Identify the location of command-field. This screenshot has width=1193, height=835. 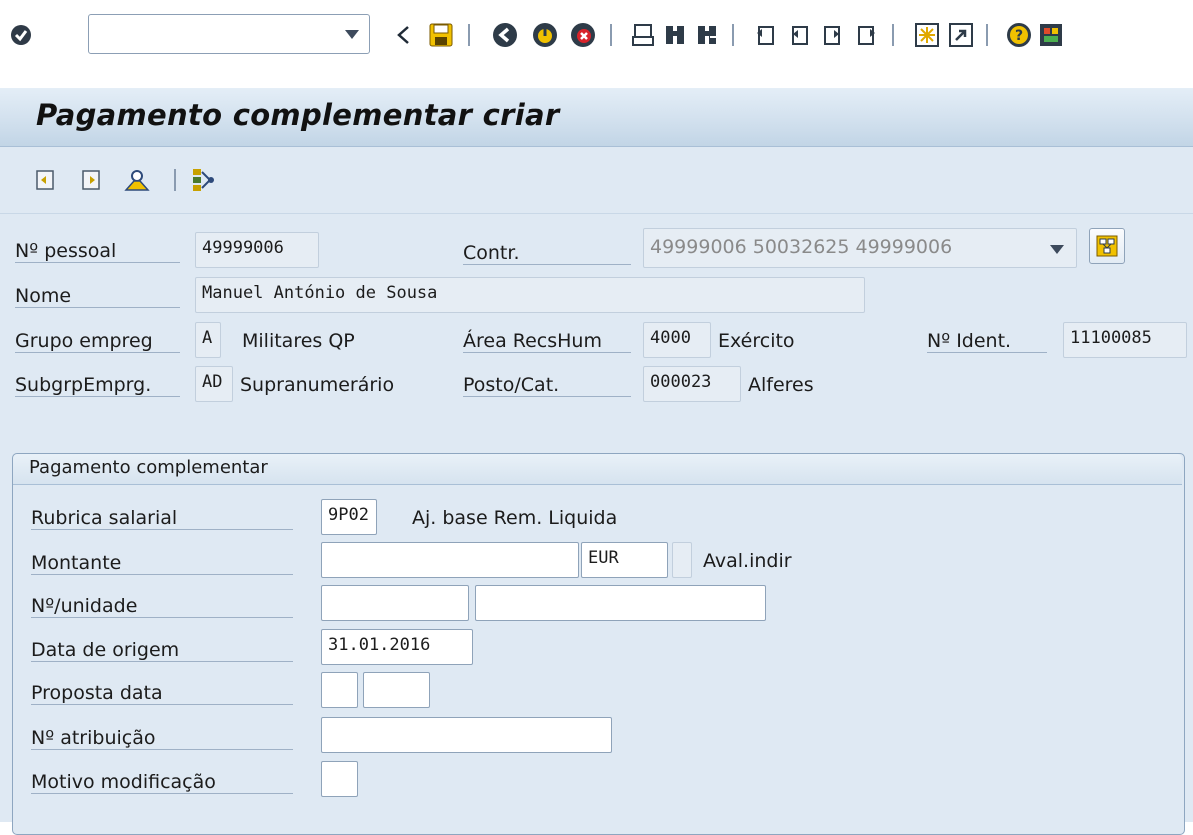
(229, 34).